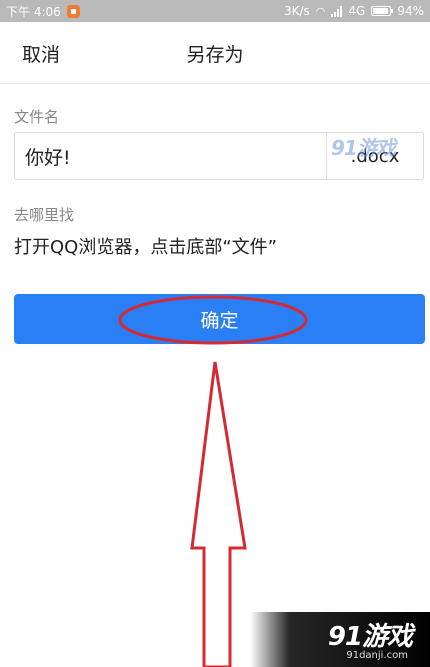 Image resolution: width=430 pixels, height=667 pixels. Describe the element at coordinates (377, 655) in the screenshot. I see `watermark-url: 91danji.com` at that location.